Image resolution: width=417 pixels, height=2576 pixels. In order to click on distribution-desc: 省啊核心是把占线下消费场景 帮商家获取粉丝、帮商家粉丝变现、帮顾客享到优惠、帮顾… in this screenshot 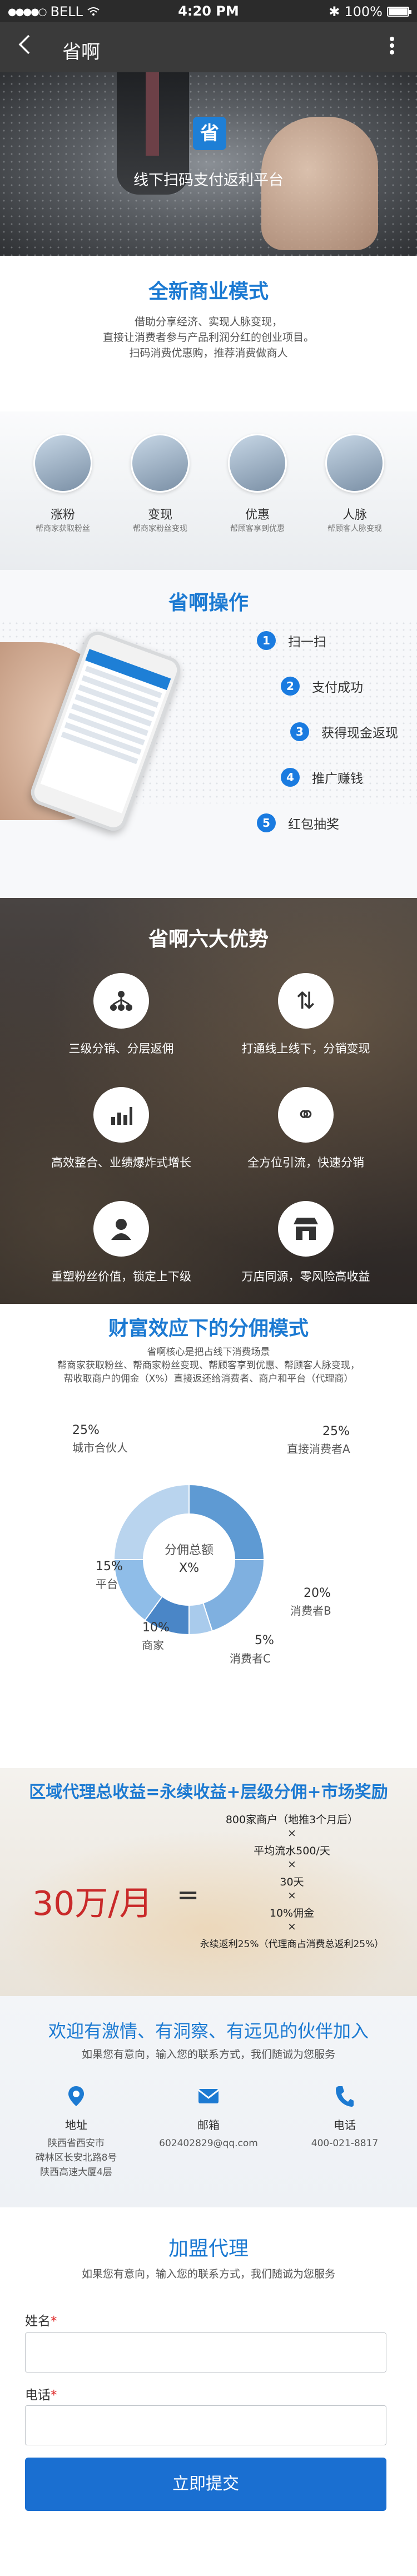, I will do `click(209, 1366)`.